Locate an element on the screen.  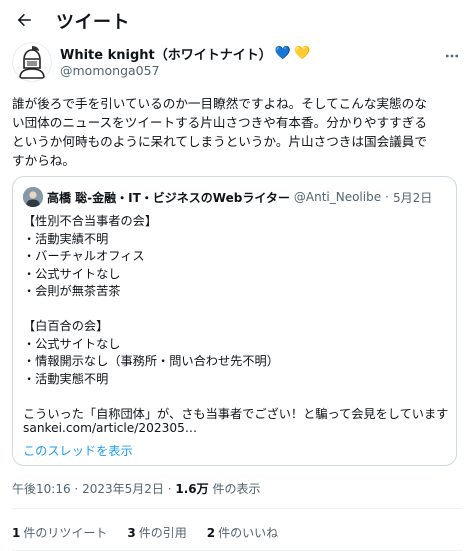
quoted-author-handle: @Anti_Neolibe is located at coordinates (337, 197).